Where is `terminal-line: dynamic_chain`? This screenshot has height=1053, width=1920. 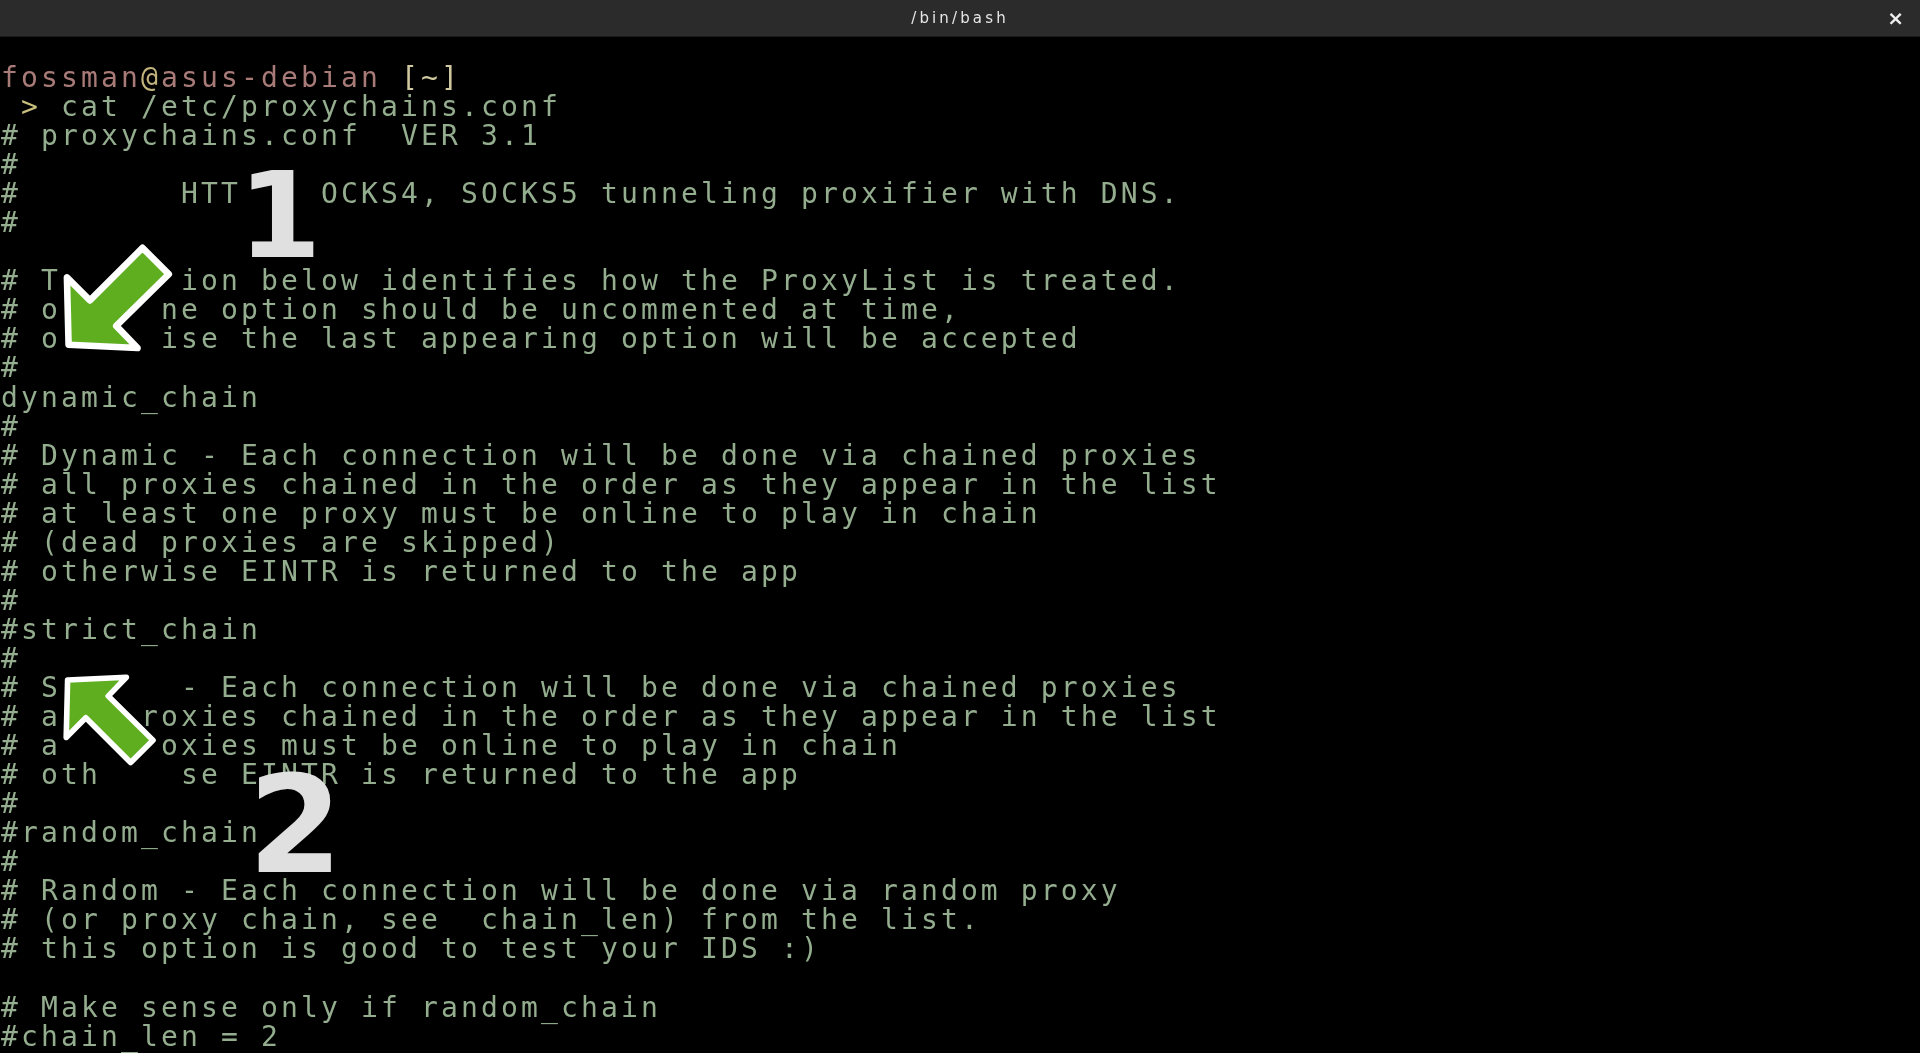
terminal-line: dynamic_chain is located at coordinates (131, 397).